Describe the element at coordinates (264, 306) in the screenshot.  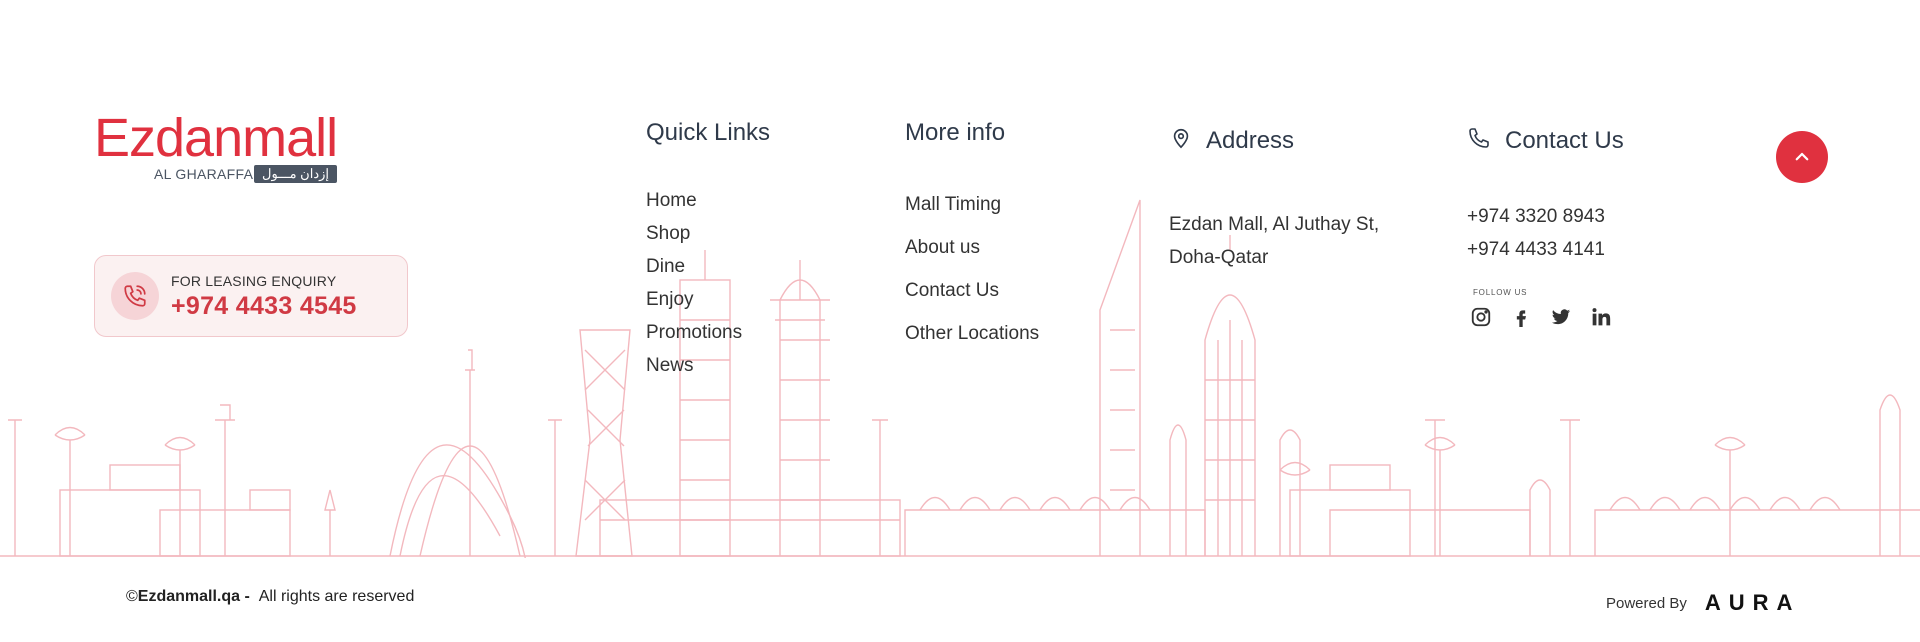
I see `leasing-phone: +974 4433 4545` at that location.